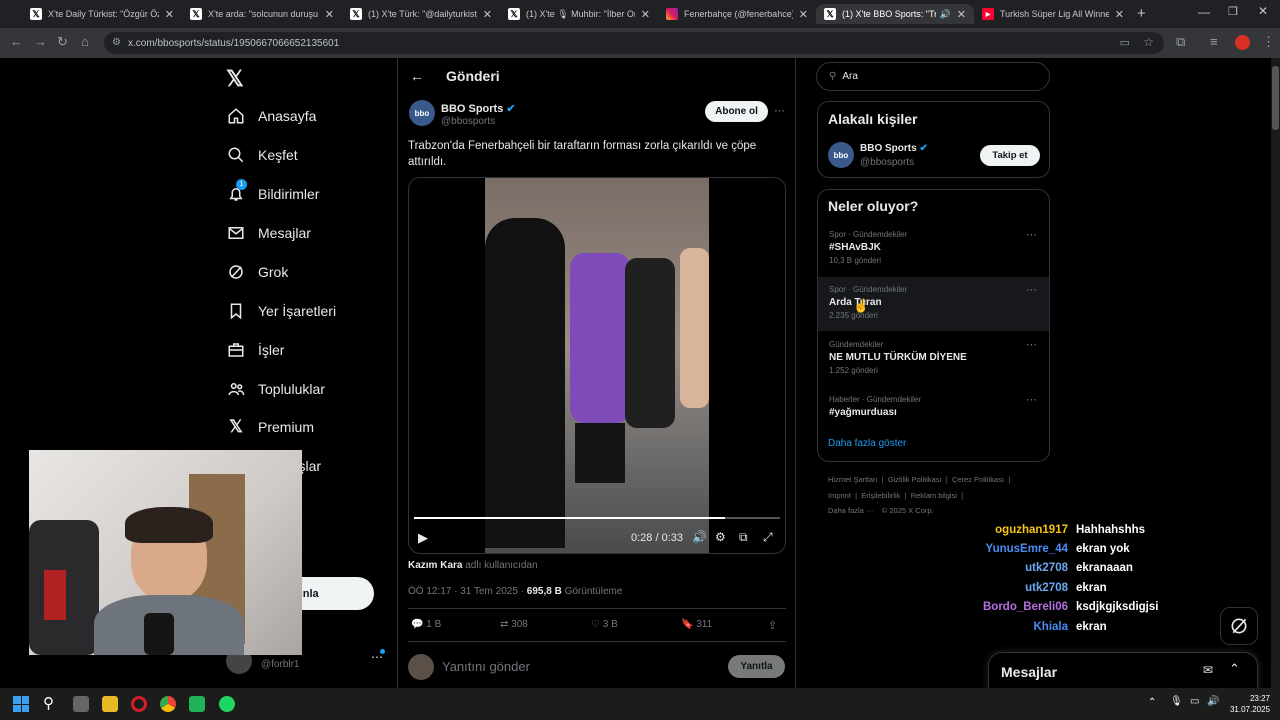 The width and height of the screenshot is (1280, 720). What do you see at coordinates (1194, 701) in the screenshot?
I see `display-icon: ▭` at bounding box center [1194, 701].